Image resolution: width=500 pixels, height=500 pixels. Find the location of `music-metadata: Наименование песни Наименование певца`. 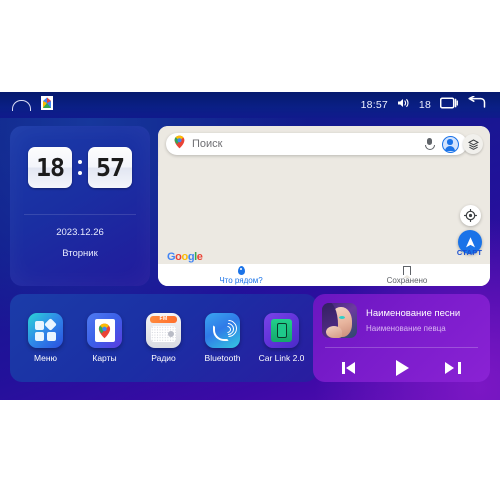

music-metadata: Наименование песни Наименование певца is located at coordinates (413, 320).